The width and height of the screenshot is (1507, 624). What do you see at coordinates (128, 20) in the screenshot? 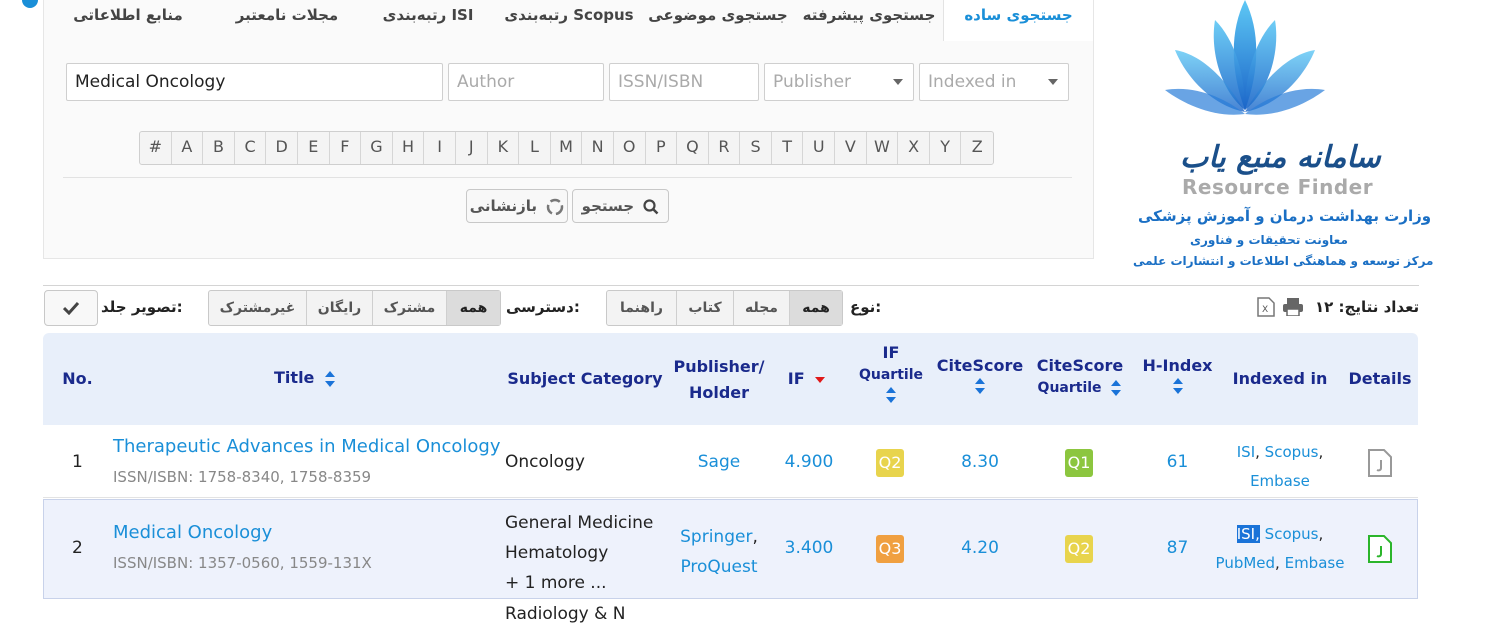
I see `tab-info-sources: منابع اطلاعاتی` at bounding box center [128, 20].